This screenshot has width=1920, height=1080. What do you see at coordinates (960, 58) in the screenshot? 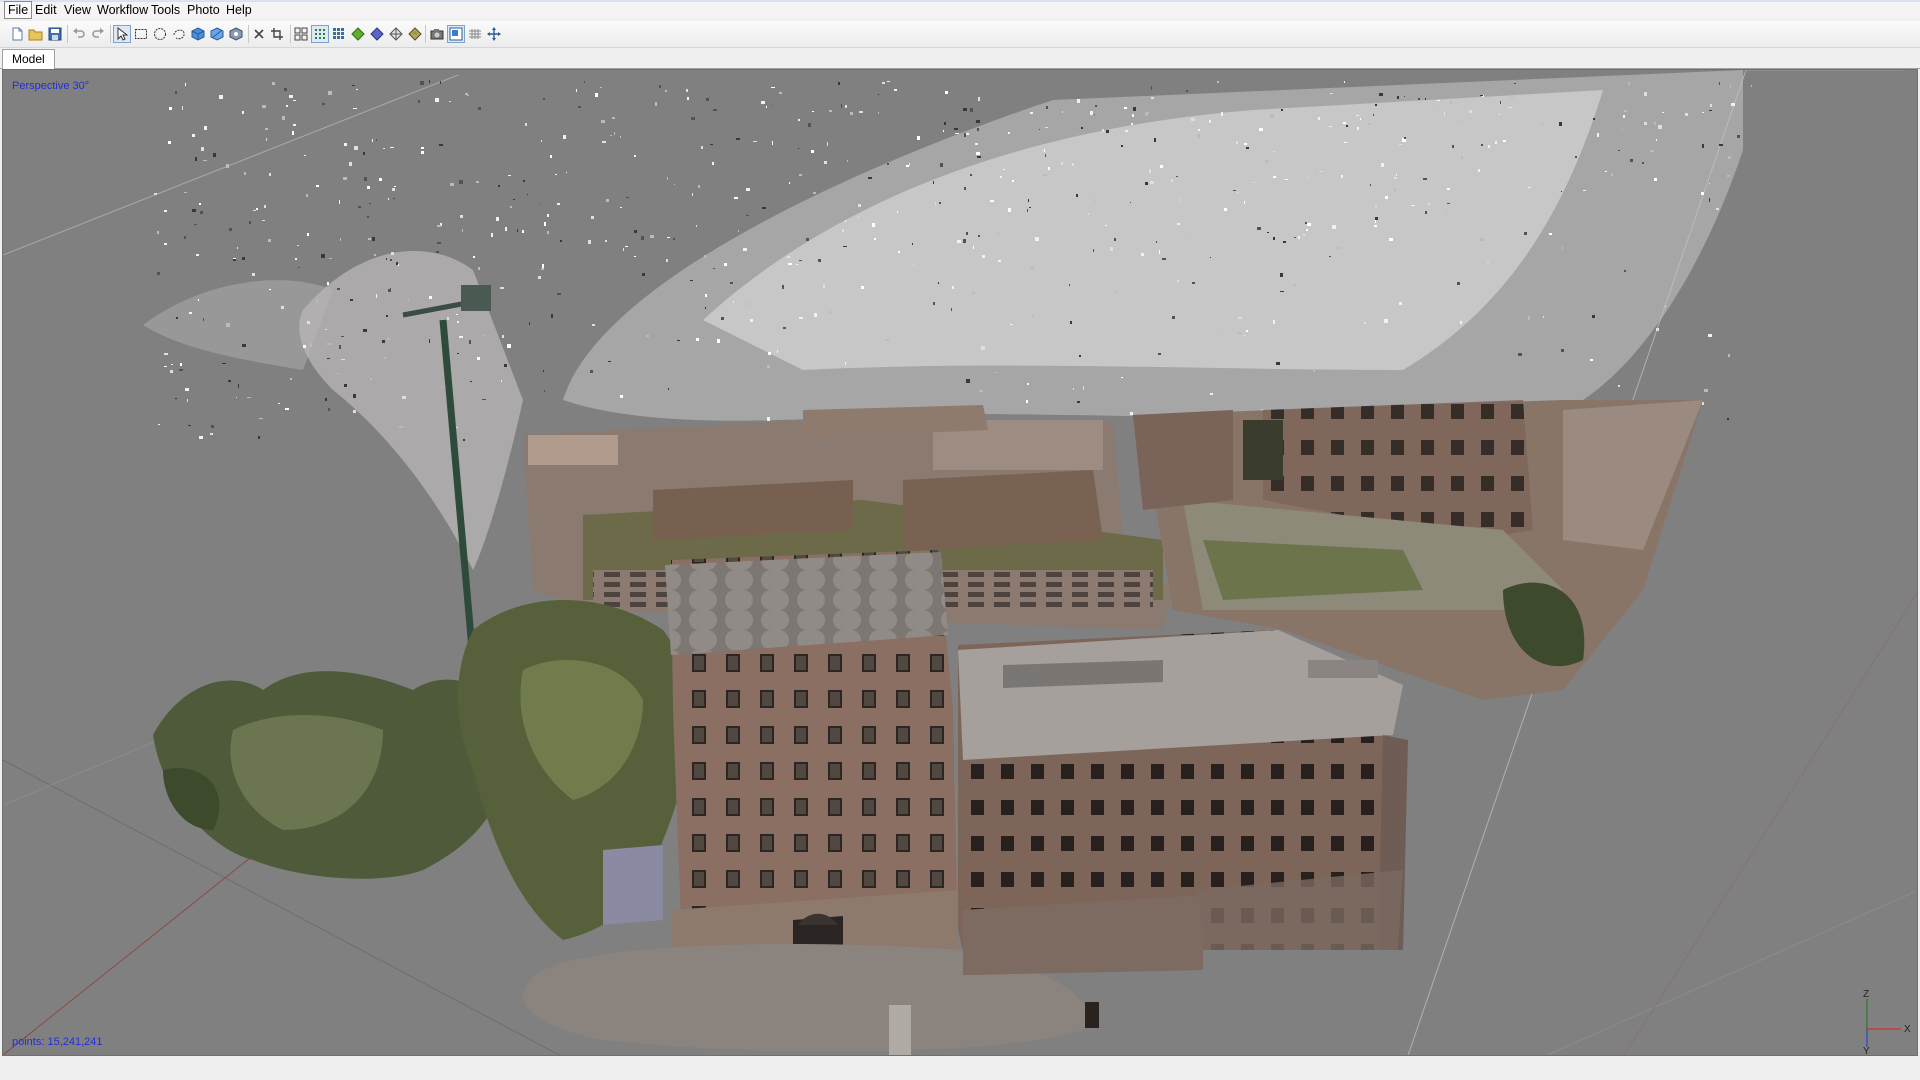
I see `tab-bar: Model` at bounding box center [960, 58].